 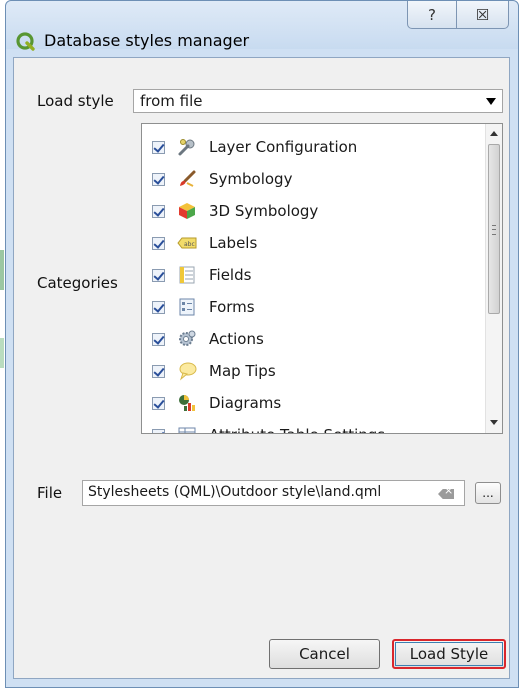 I want to click on item-label: Actions, so click(x=236, y=339).